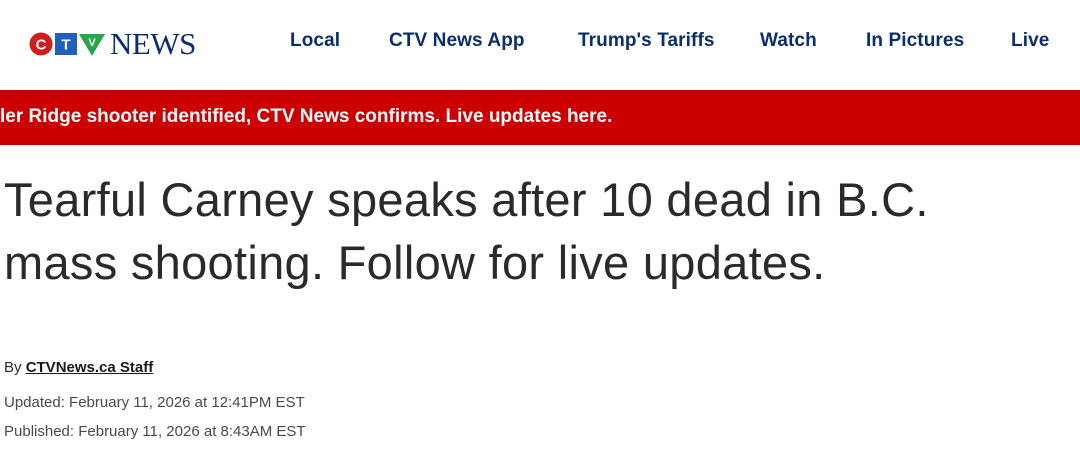  I want to click on ctv-logo-mark: C T V, so click(67, 44).